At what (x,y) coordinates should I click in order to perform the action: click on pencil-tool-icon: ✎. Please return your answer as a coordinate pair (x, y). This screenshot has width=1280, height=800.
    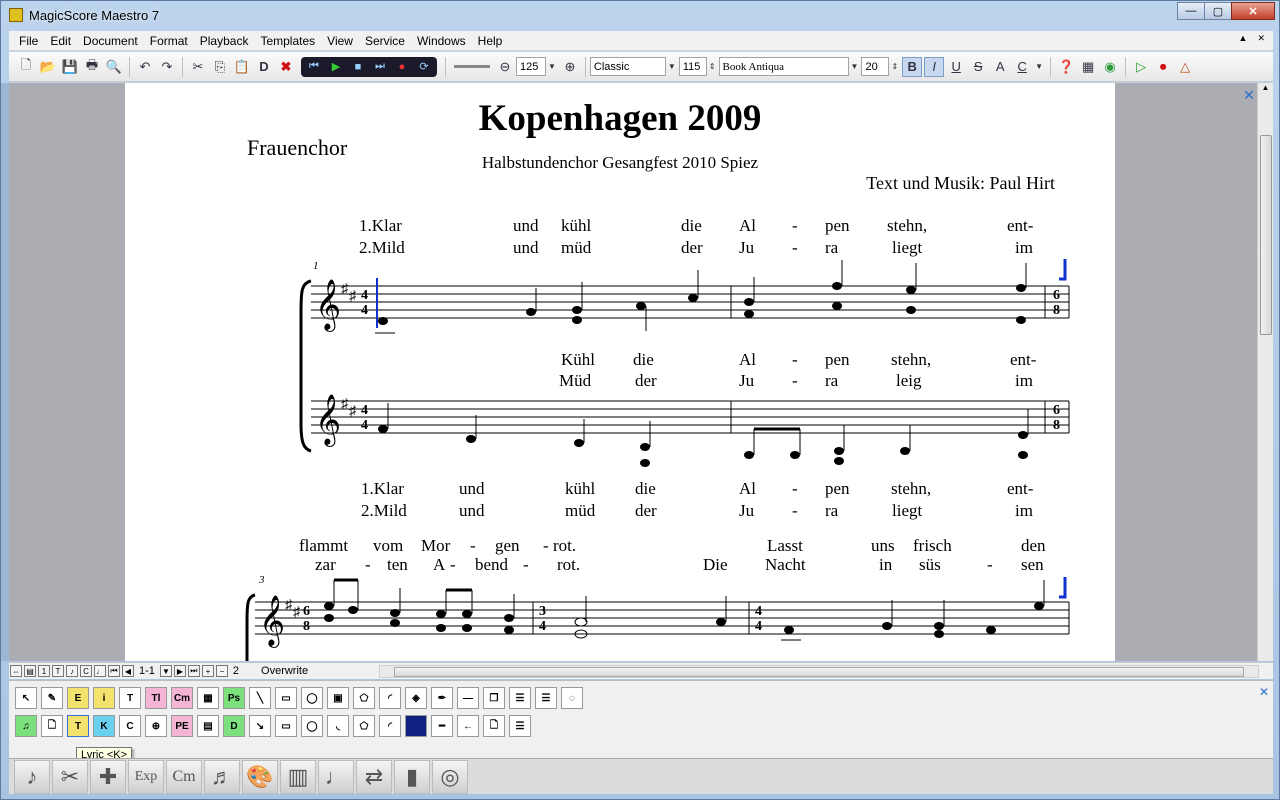
    Looking at the image, I should click on (52, 698).